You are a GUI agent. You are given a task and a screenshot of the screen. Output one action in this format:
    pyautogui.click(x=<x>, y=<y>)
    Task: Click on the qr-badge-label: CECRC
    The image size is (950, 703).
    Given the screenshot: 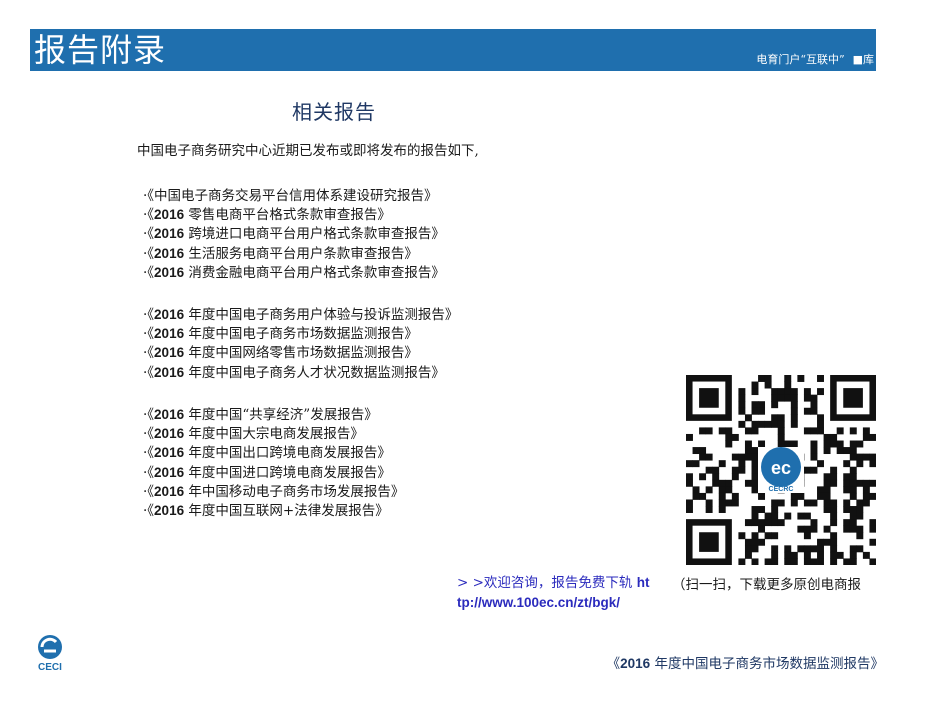 What is the action you would take?
    pyautogui.click(x=781, y=489)
    